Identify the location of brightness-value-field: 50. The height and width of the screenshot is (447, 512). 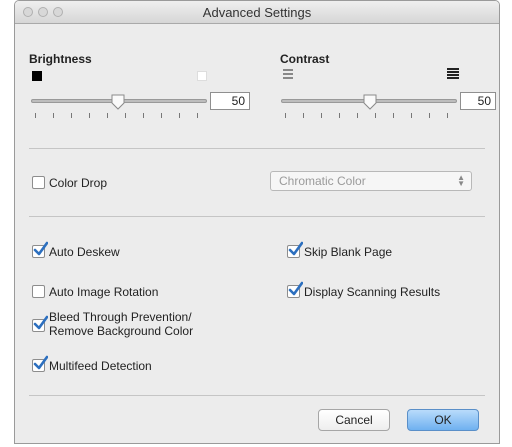
(230, 101).